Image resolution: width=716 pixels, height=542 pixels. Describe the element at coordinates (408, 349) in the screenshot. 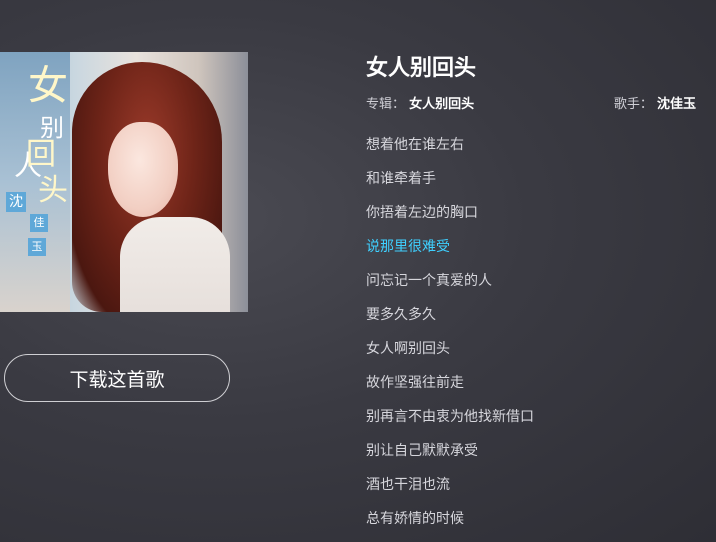

I see `lyric-line: 女人啊别回头` at that location.